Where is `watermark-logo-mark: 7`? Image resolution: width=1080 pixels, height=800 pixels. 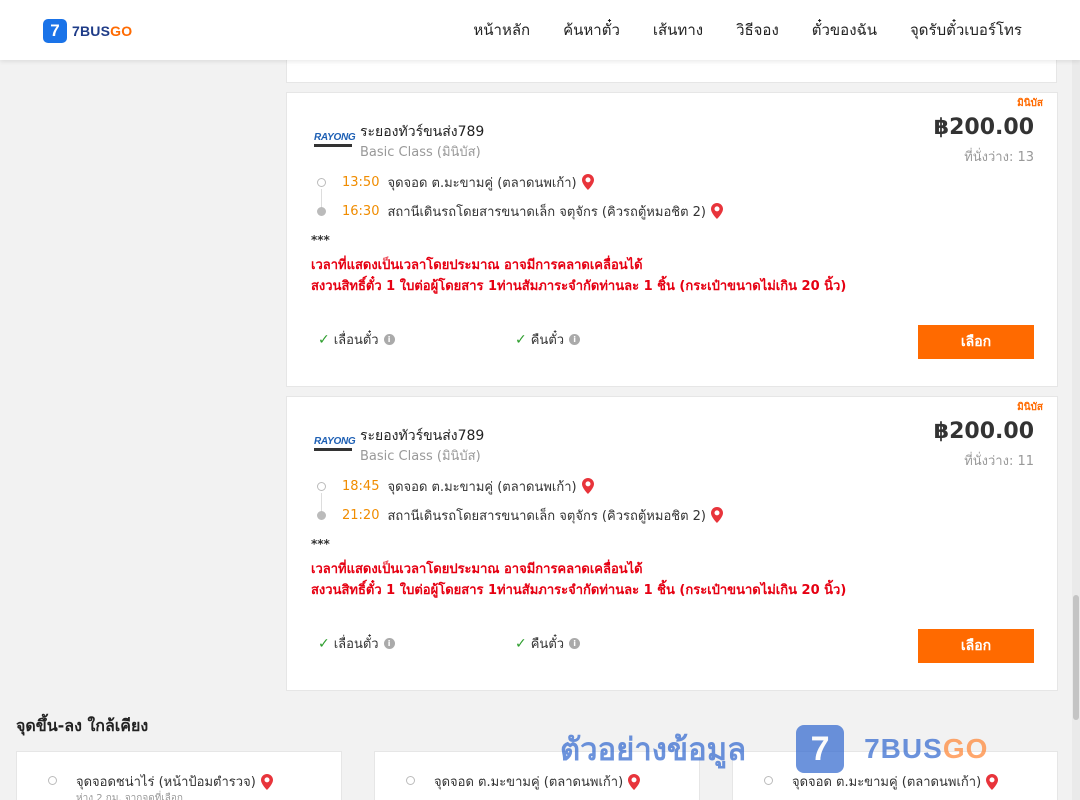 watermark-logo-mark: 7 is located at coordinates (820, 749).